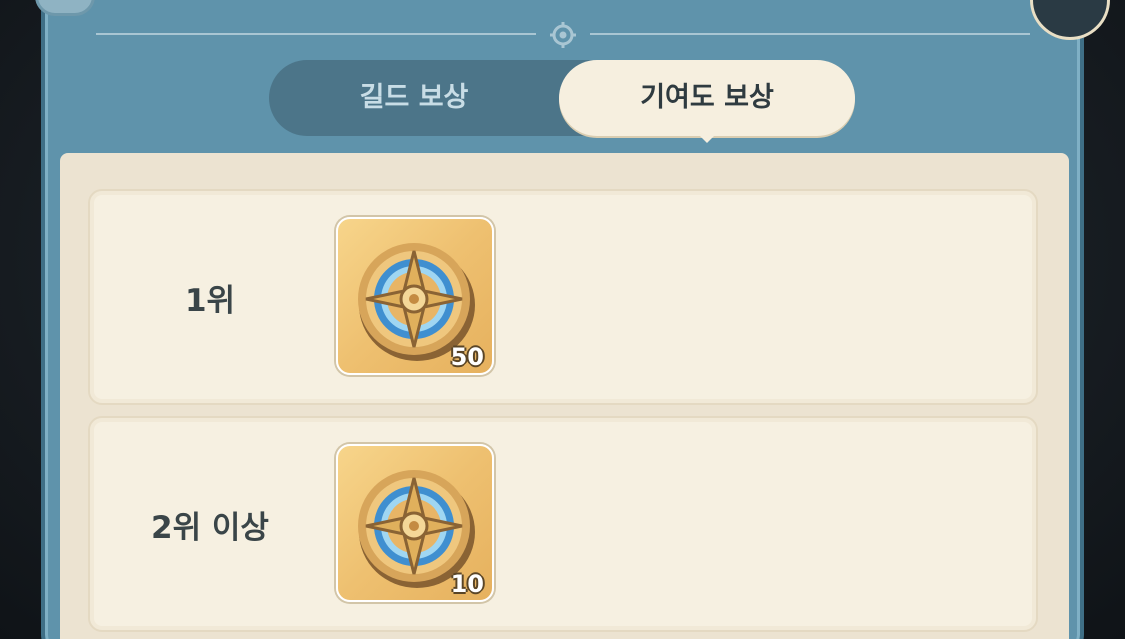  I want to click on tab-guild-reward: 길드 보상, so click(414, 98).